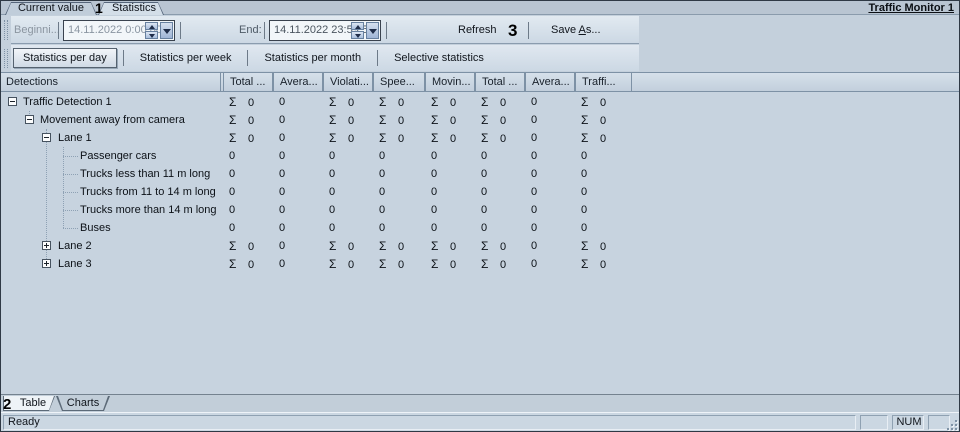 This screenshot has width=960, height=432. Describe the element at coordinates (951, 424) in the screenshot. I see `resize-grip-icon` at that location.